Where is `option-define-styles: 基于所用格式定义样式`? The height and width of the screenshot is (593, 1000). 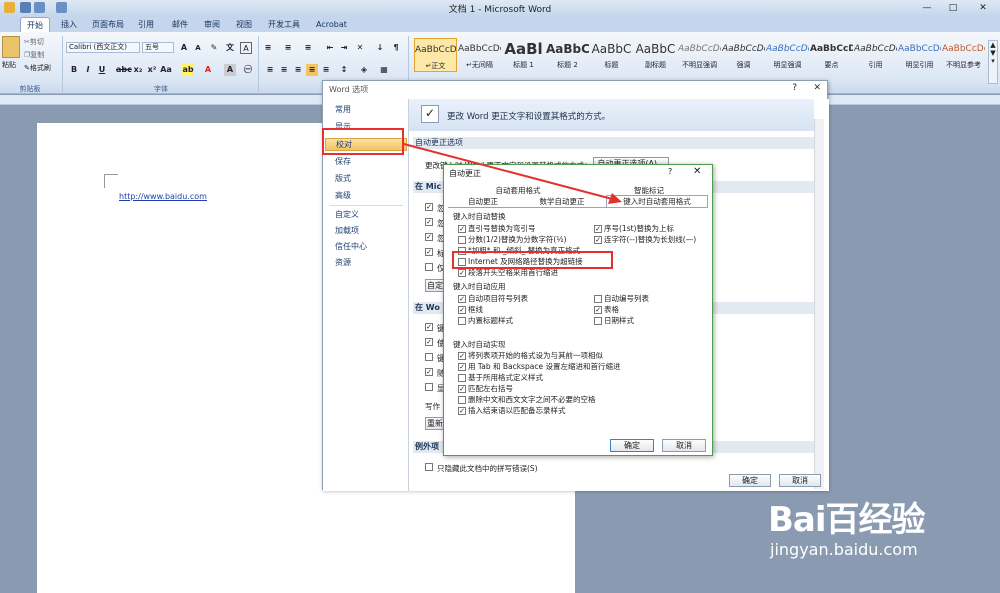 option-define-styles: 基于所用格式定义样式 is located at coordinates (500, 377).